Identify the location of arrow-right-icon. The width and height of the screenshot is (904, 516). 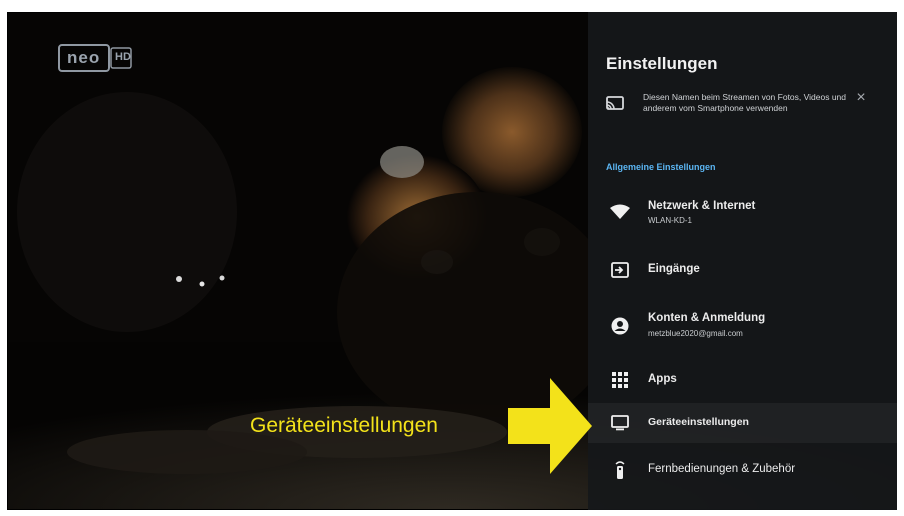
(550, 426).